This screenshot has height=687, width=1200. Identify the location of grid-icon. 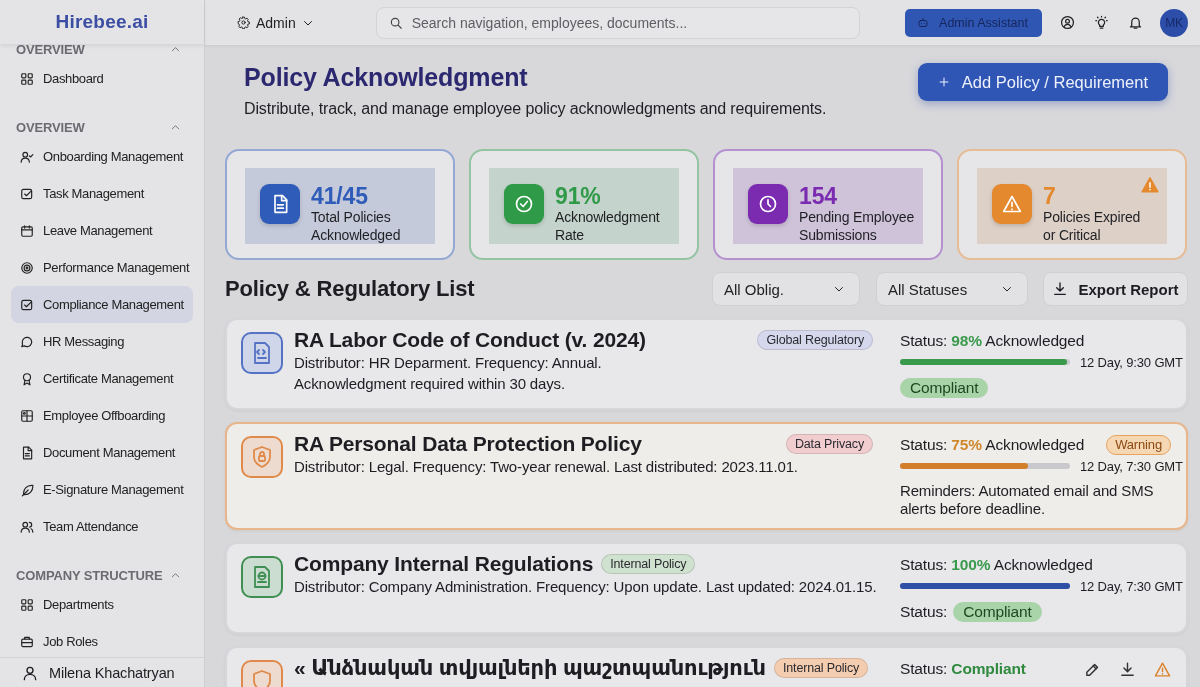
(27, 604).